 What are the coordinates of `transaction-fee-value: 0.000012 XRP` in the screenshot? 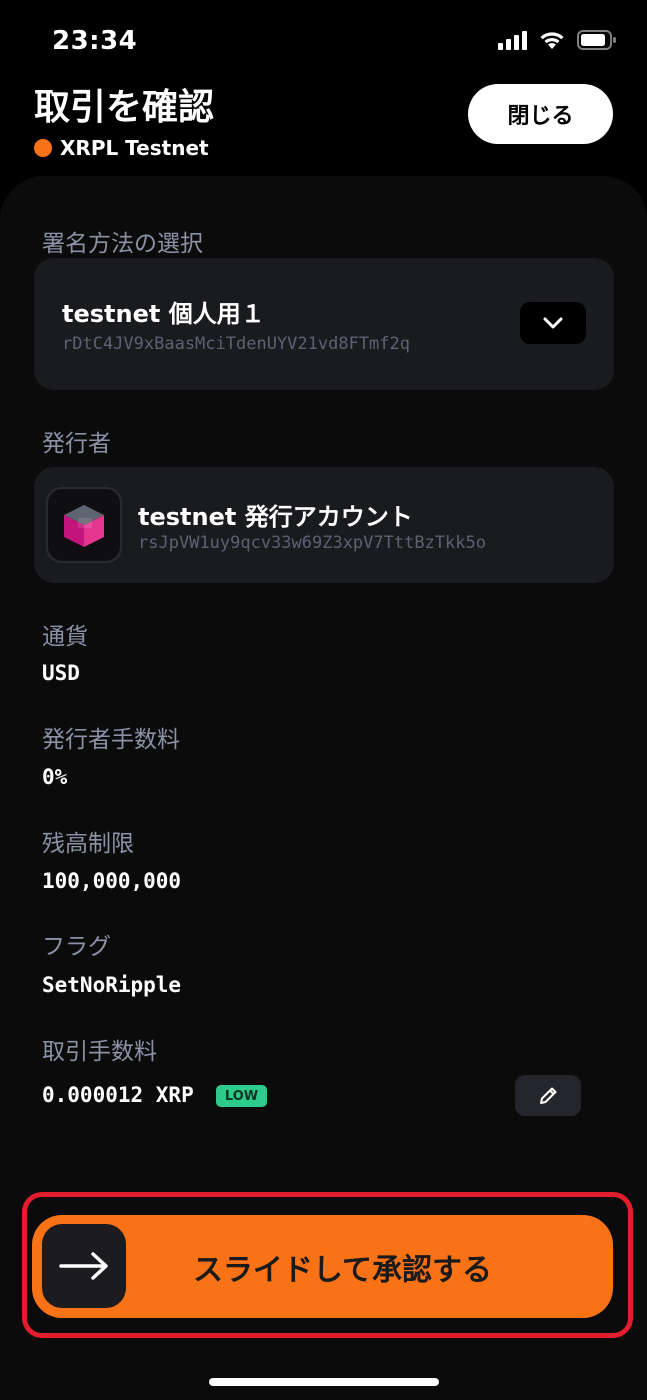 It's located at (118, 1095).